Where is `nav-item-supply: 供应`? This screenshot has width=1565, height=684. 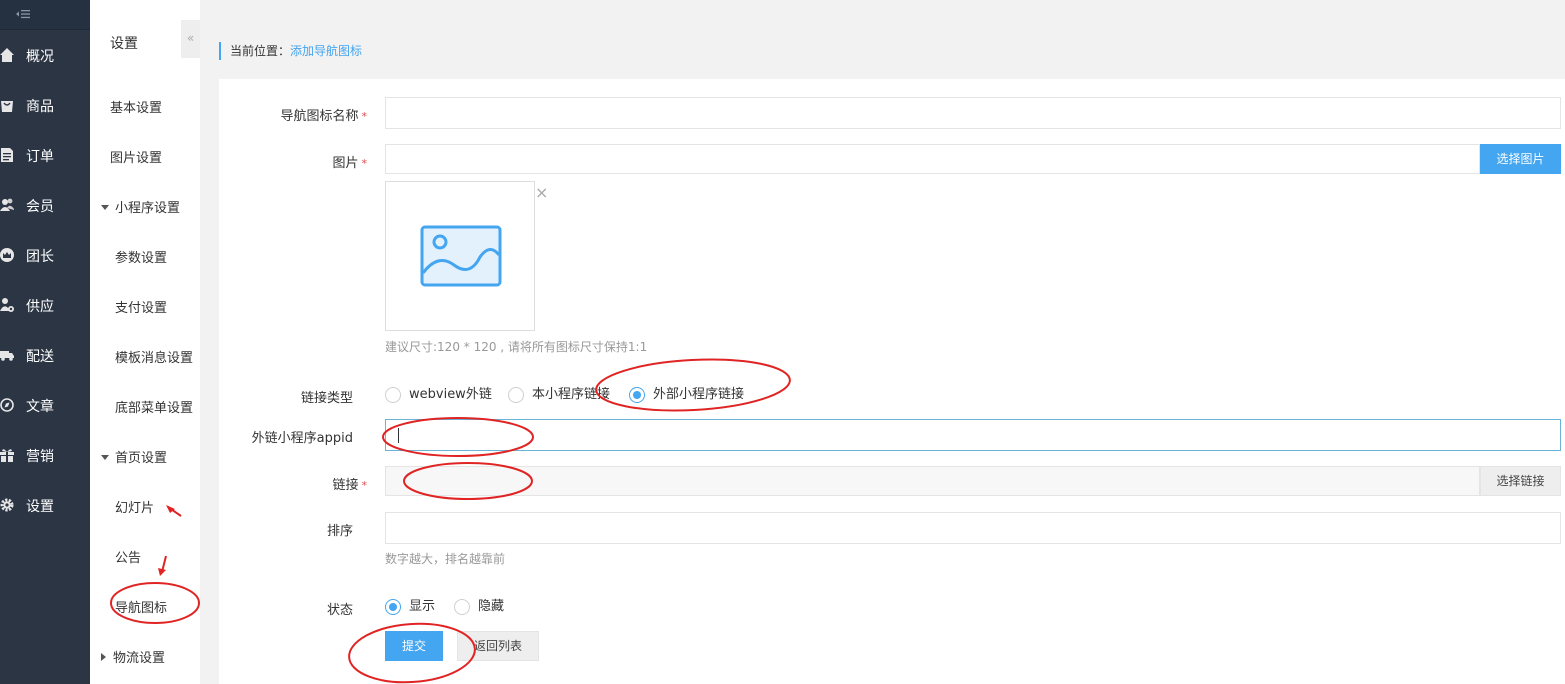
nav-item-supply: 供应 is located at coordinates (45, 305).